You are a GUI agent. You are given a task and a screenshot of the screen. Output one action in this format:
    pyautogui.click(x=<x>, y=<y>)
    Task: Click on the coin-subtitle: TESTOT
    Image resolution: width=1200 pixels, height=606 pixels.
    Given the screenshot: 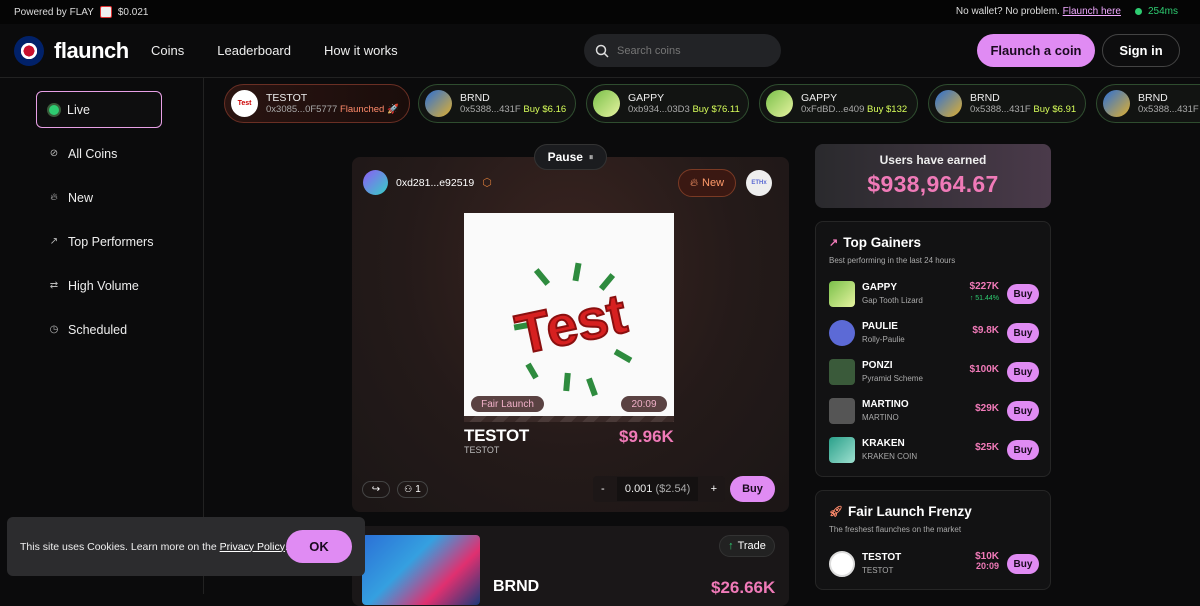 What is the action you would take?
    pyautogui.click(x=878, y=570)
    